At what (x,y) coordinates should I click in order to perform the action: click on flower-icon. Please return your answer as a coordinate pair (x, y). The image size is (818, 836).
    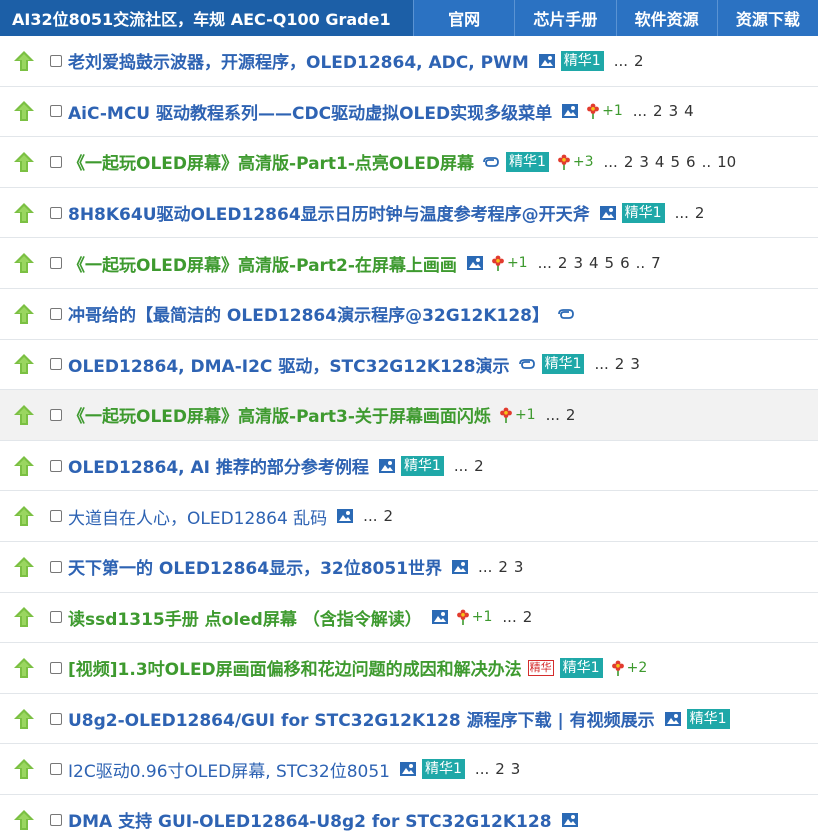
    Looking at the image, I should click on (506, 415).